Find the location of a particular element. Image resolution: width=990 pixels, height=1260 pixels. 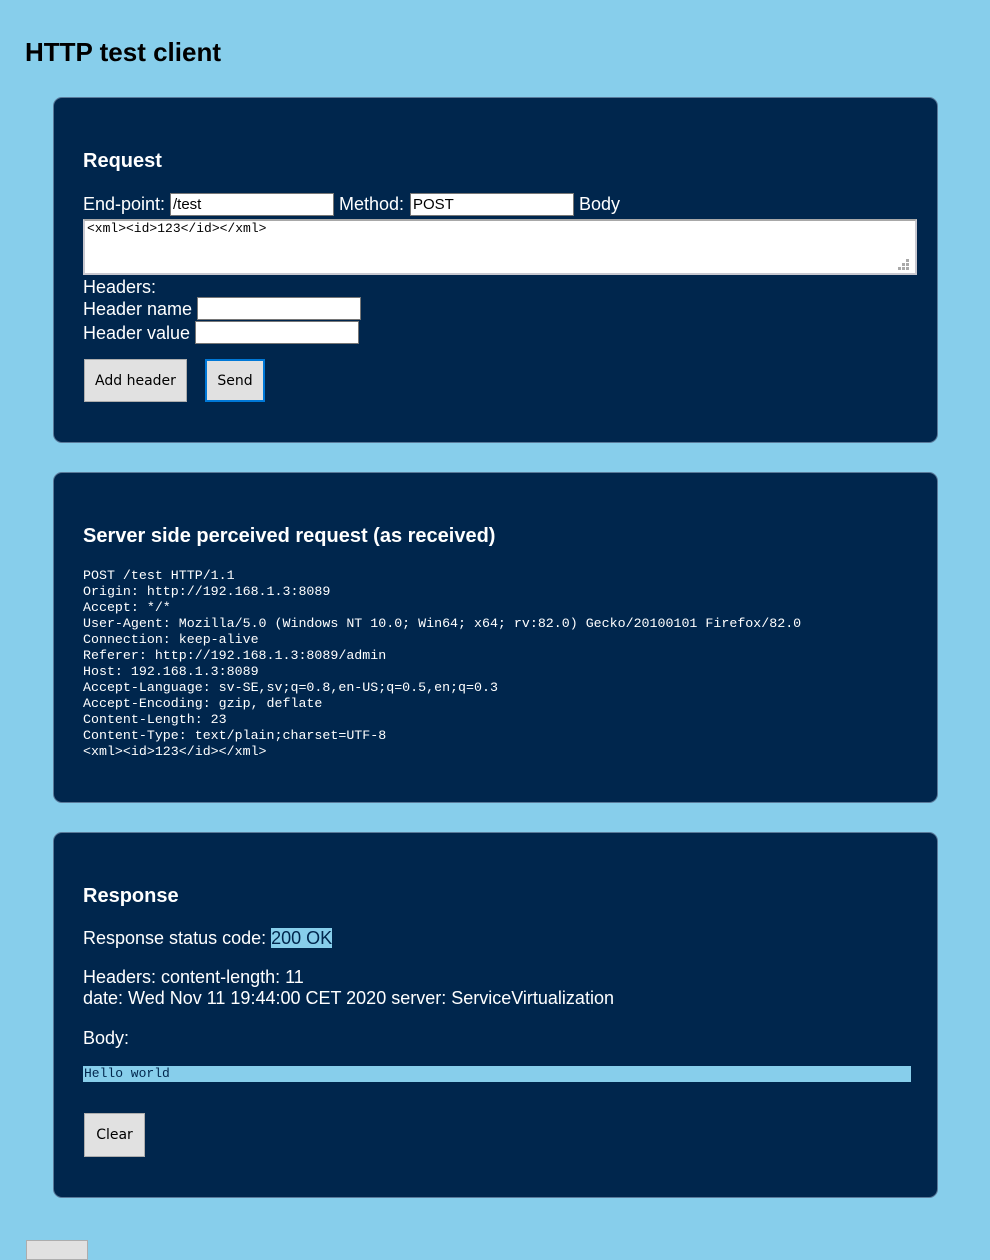

resize-grip-icon is located at coordinates (904, 265).